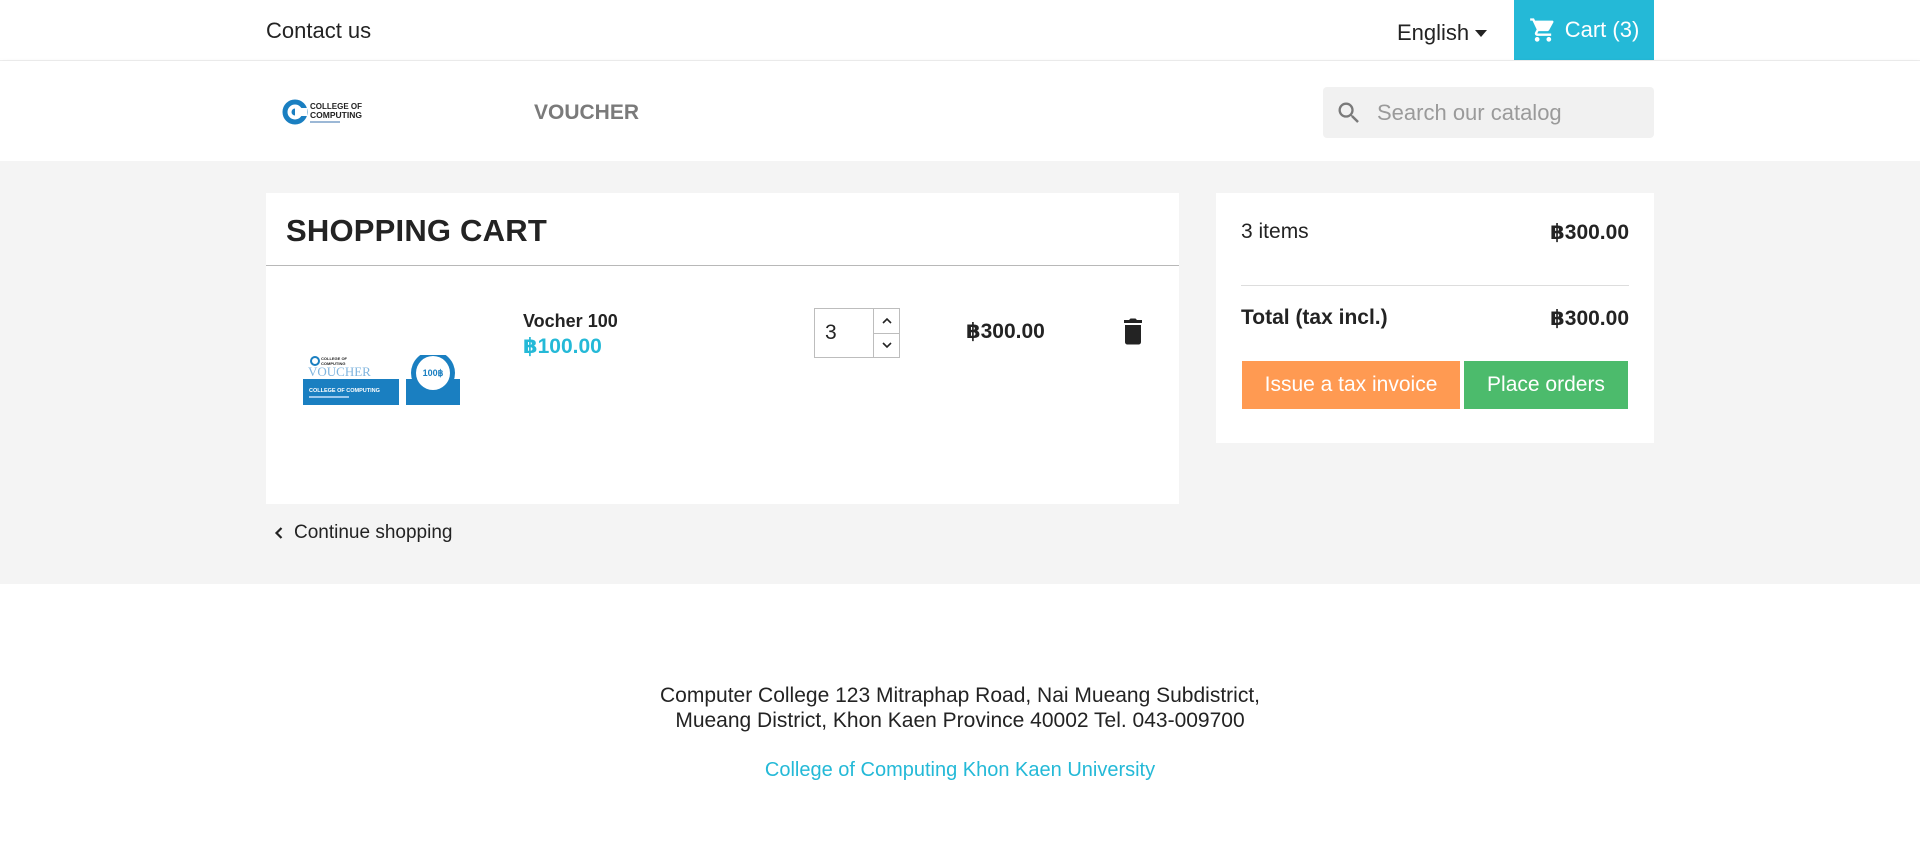 This screenshot has width=1920, height=868. I want to click on product-image-banner: COLLEGE OF COMPUTING, so click(344, 391).